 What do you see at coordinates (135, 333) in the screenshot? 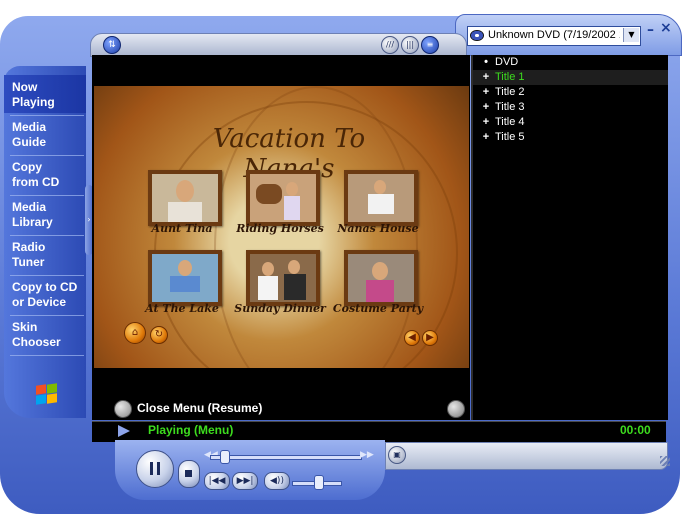
I see `home-icon: ⌂` at bounding box center [135, 333].